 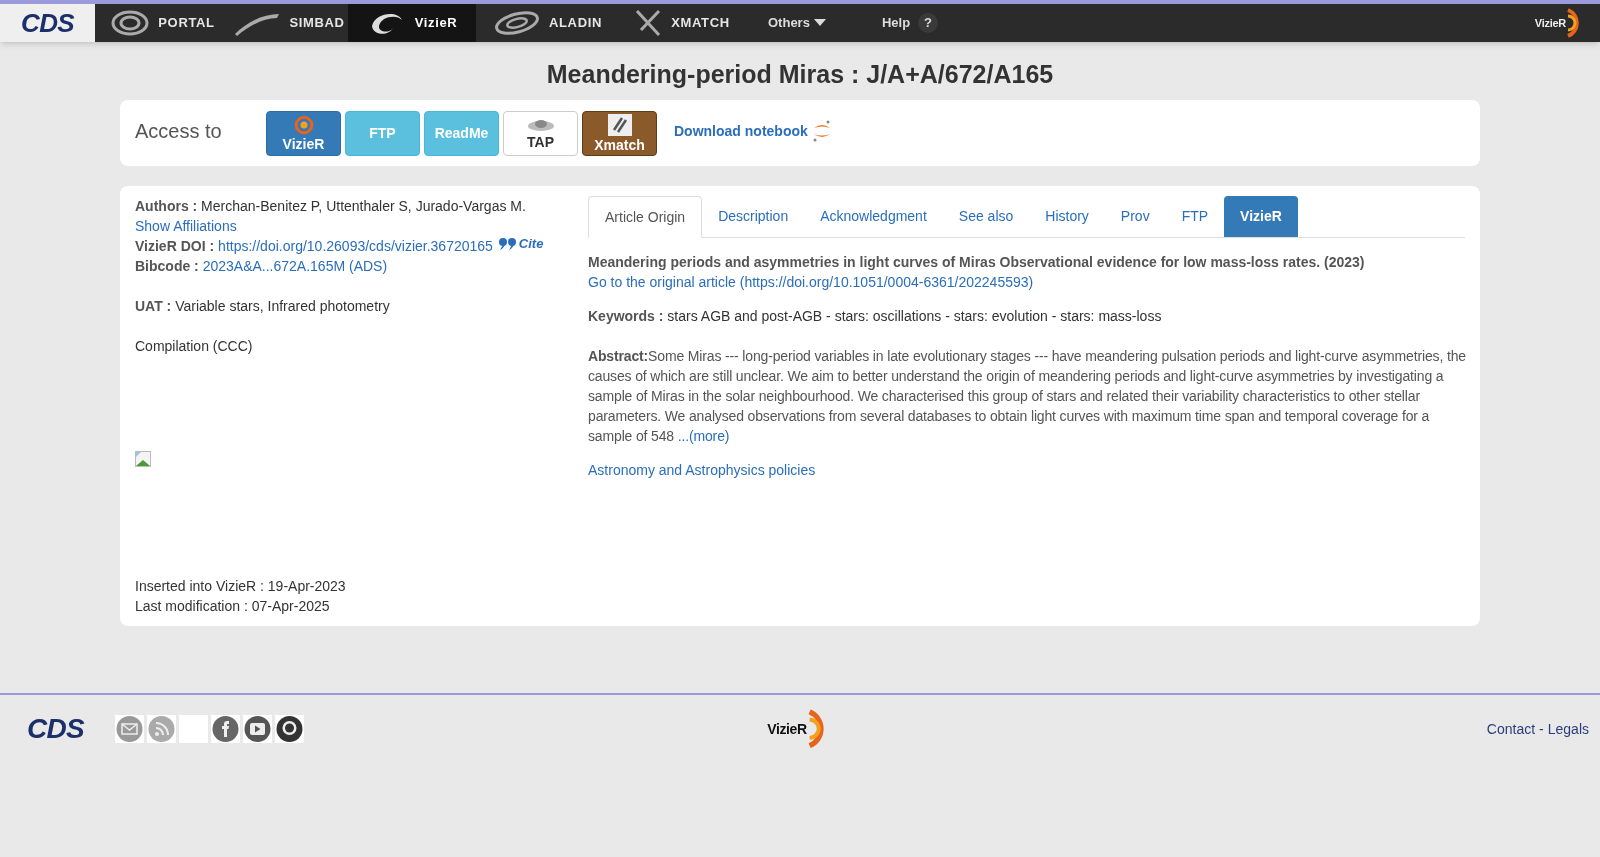 What do you see at coordinates (129, 729) in the screenshot?
I see `mail-icon` at bounding box center [129, 729].